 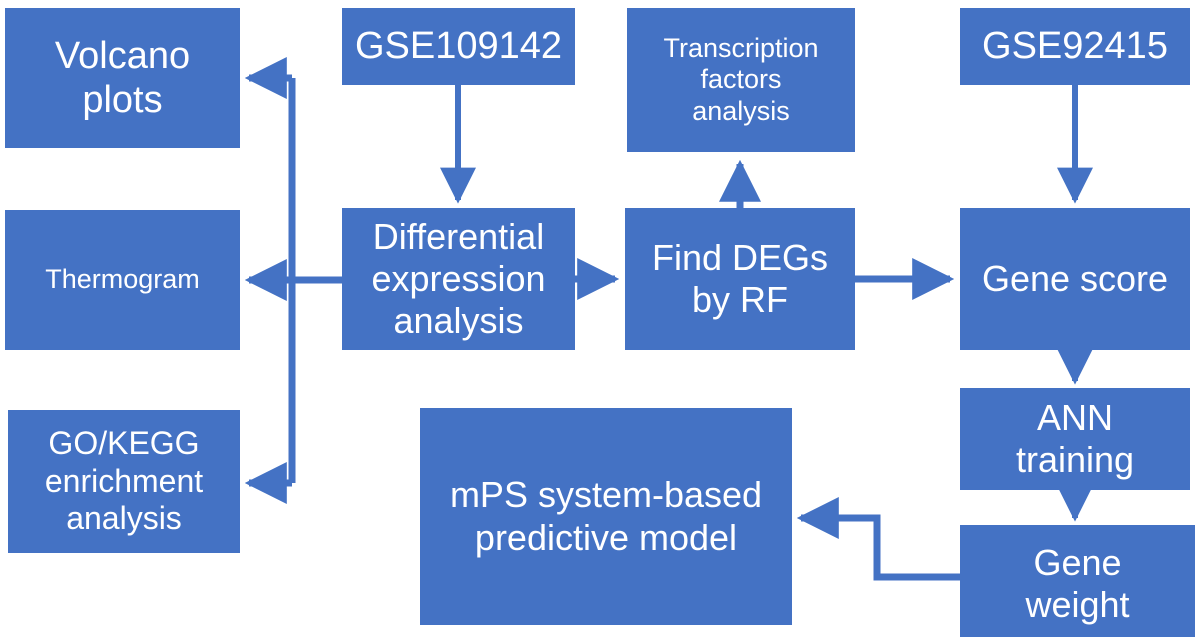 What do you see at coordinates (458, 279) in the screenshot?
I see `node-differential-expression-analysis: Differential expression analysis` at bounding box center [458, 279].